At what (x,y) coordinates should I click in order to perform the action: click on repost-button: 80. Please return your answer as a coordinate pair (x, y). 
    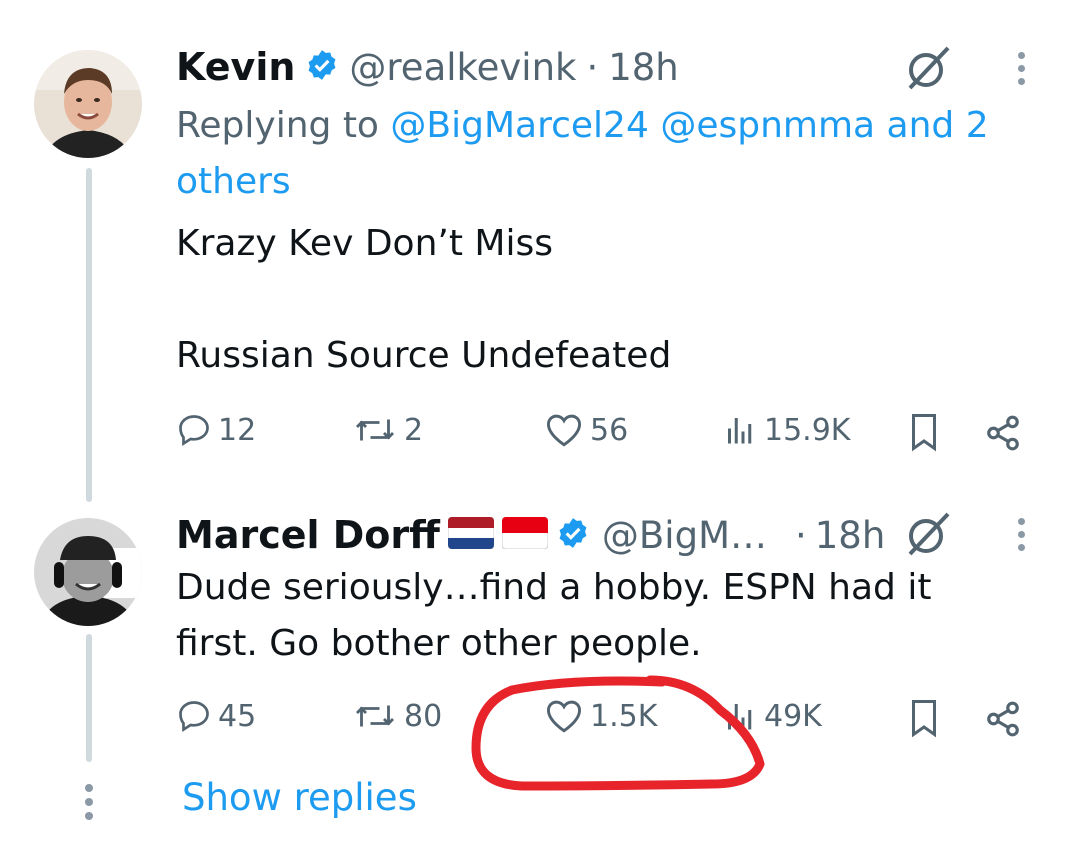
    Looking at the image, I should click on (397, 716).